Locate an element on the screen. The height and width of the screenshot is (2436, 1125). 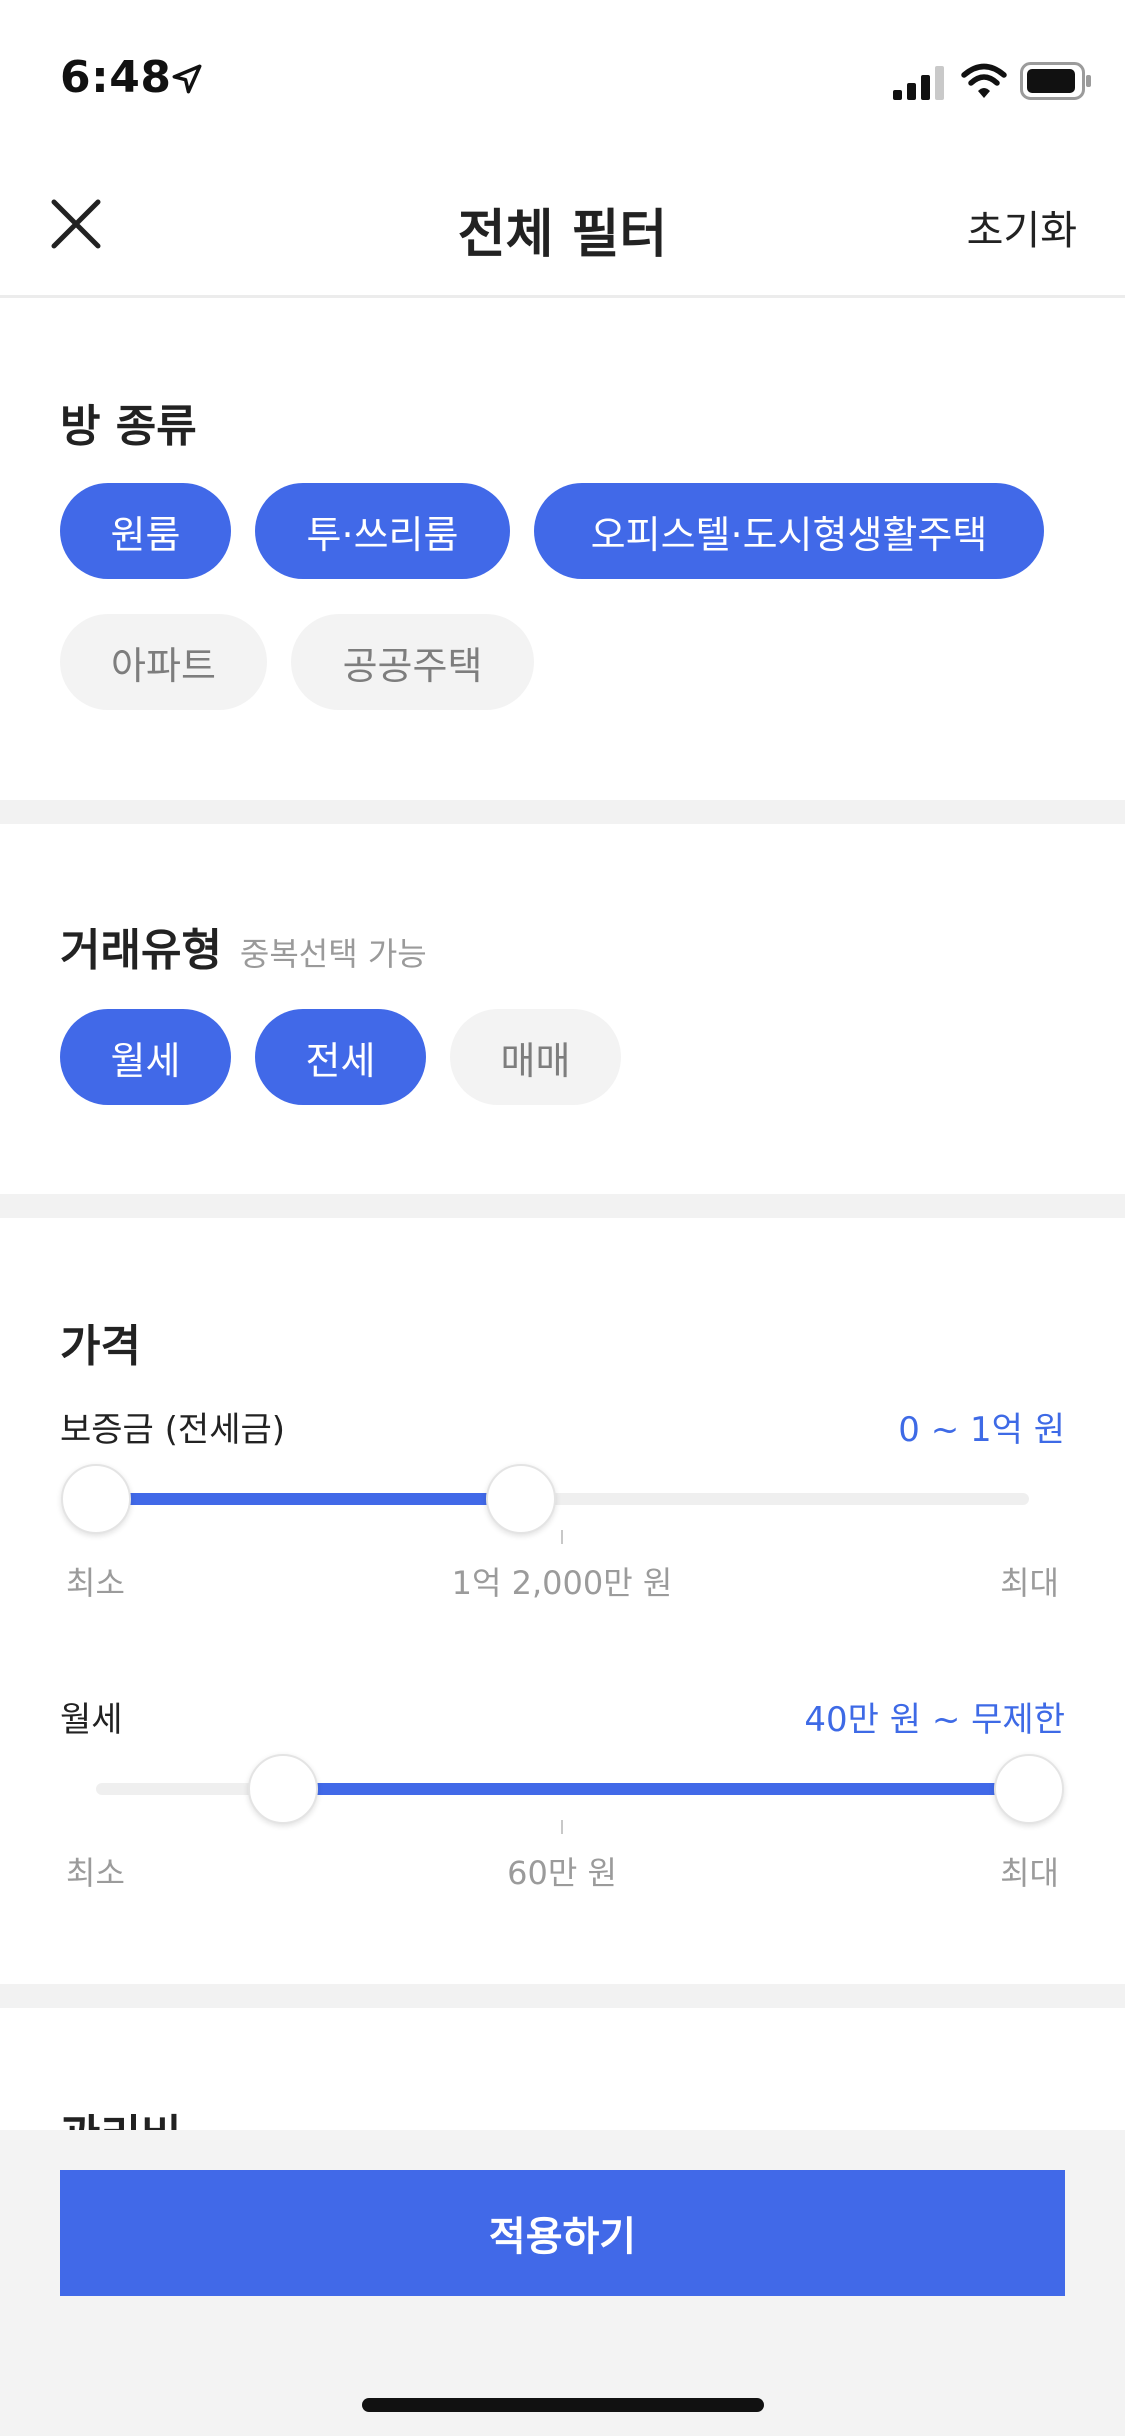
monthly-rent-min-label: 최소 is located at coordinates (95, 1873).